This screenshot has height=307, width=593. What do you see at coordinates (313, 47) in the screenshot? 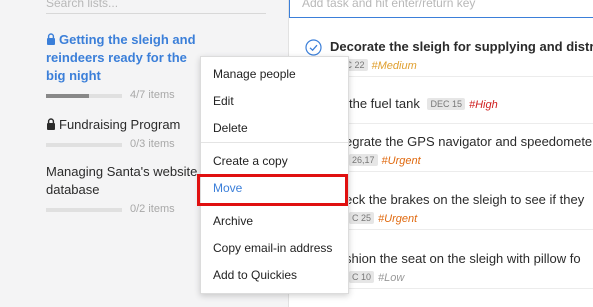
I see `check-circle-icon` at bounding box center [313, 47].